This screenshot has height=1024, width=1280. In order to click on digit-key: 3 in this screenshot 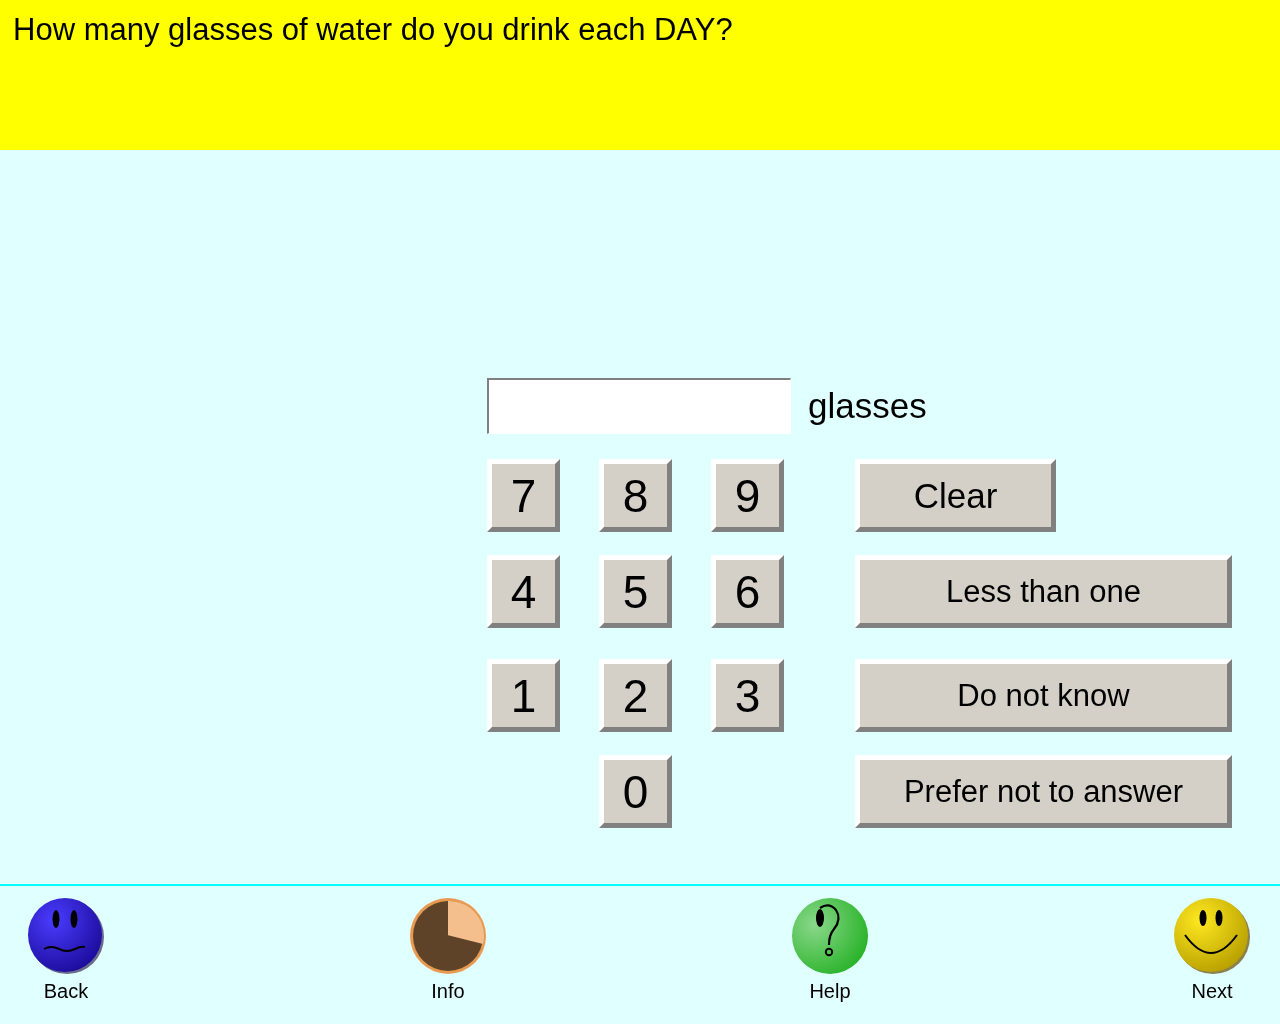, I will do `click(747, 695)`.